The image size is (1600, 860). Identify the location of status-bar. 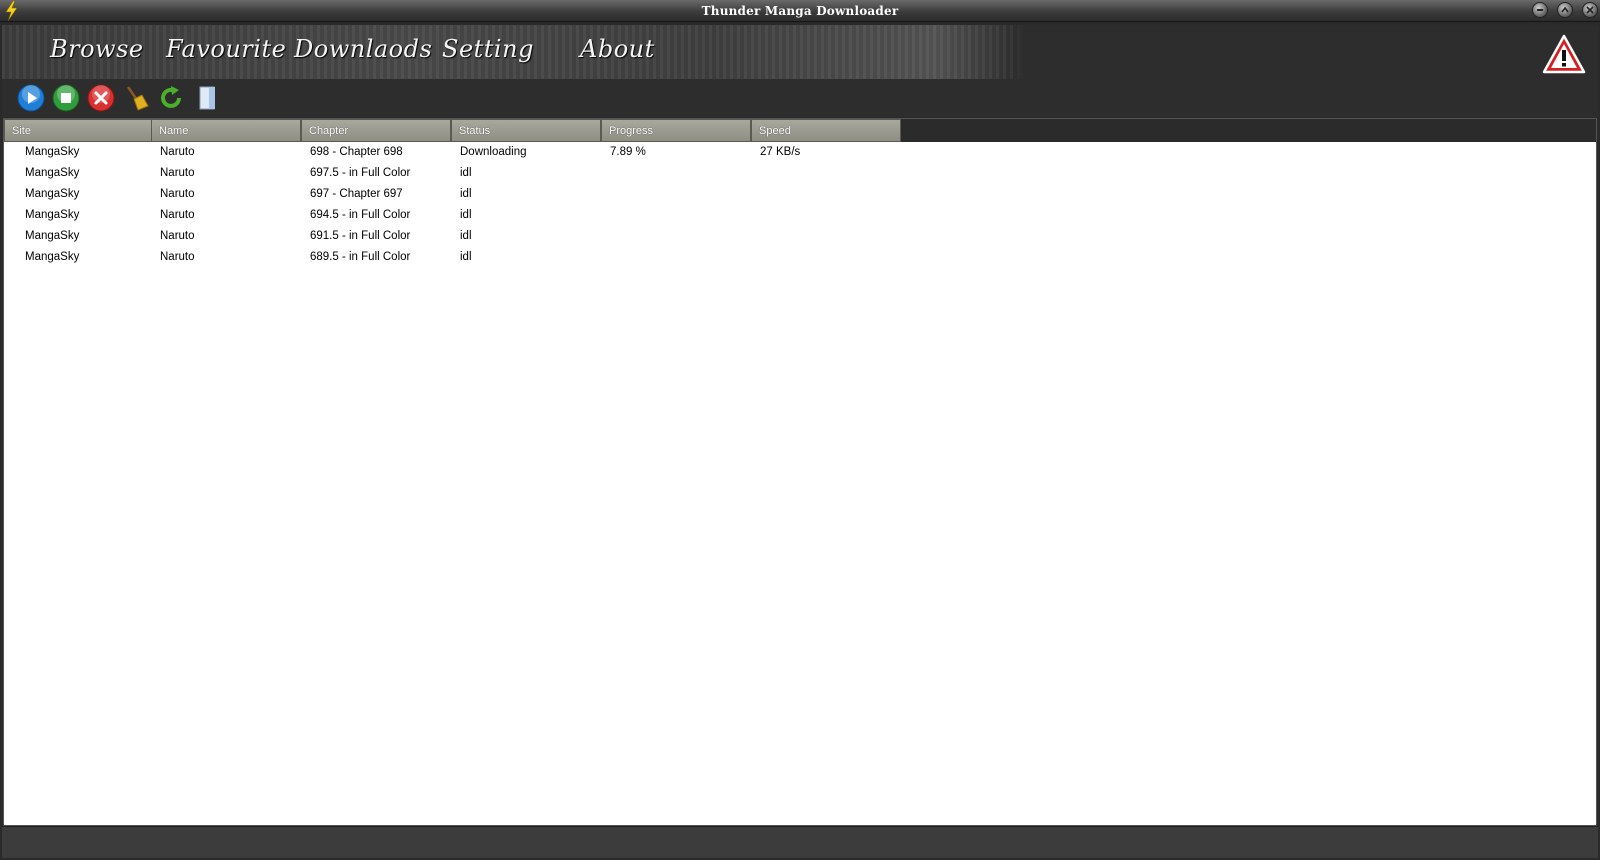
(800, 842).